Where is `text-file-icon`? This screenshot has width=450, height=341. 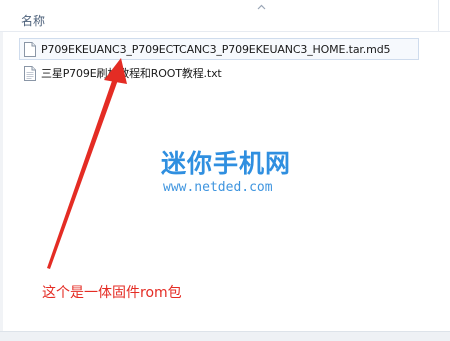
text-file-icon is located at coordinates (30, 73).